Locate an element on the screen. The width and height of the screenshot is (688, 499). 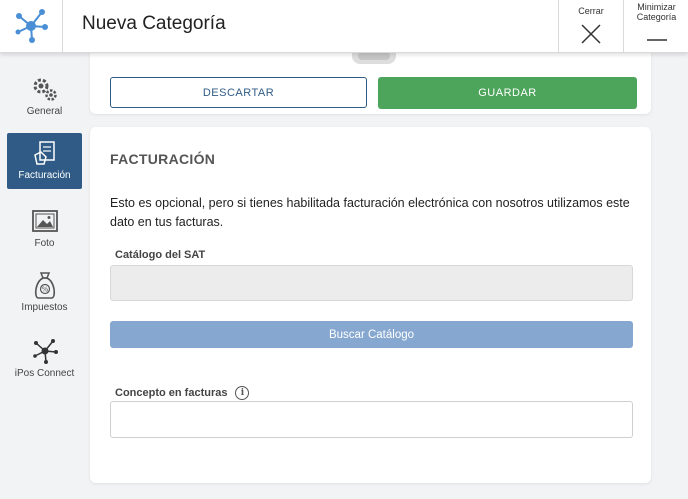
sidebar-item-label: Foto is located at coordinates (44, 243).